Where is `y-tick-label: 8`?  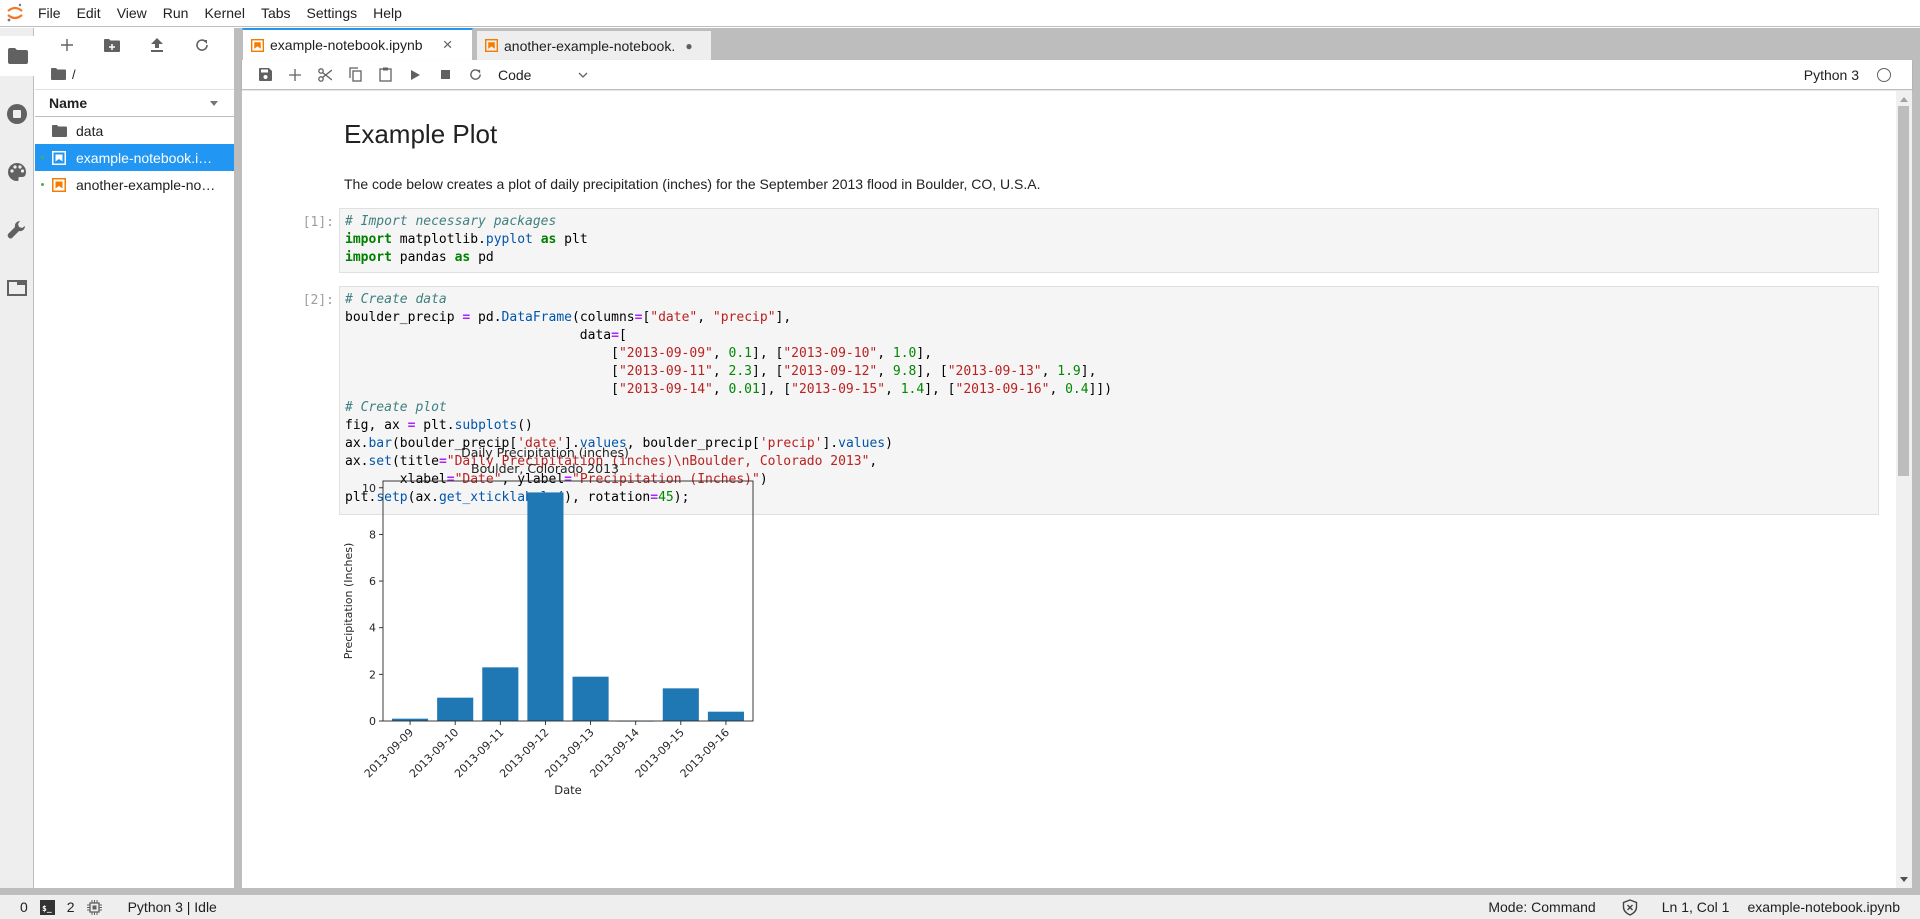
y-tick-label: 8 is located at coordinates (372, 534).